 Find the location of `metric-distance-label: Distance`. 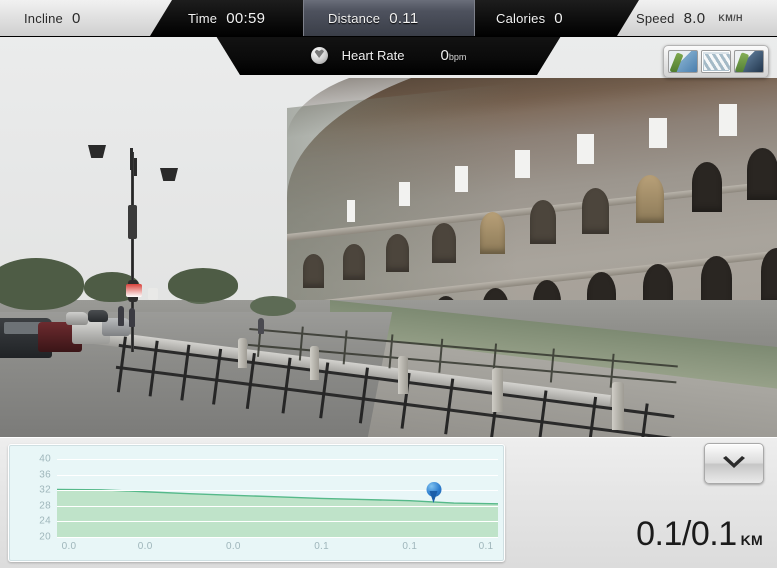

metric-distance-label: Distance is located at coordinates (354, 18).